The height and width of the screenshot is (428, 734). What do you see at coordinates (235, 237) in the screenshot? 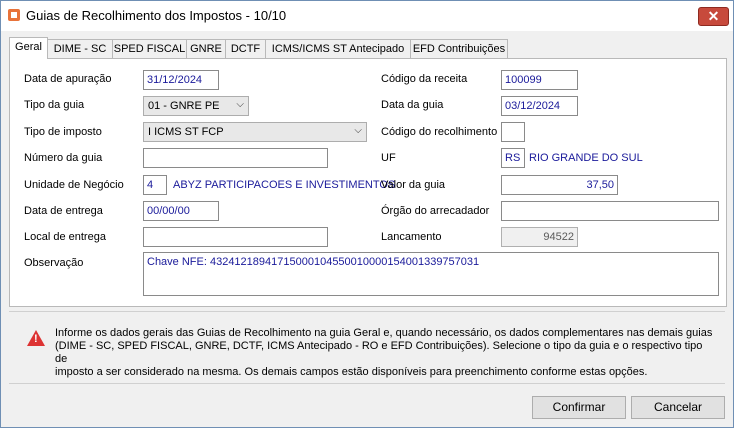
I see `local-entrega-field` at bounding box center [235, 237].